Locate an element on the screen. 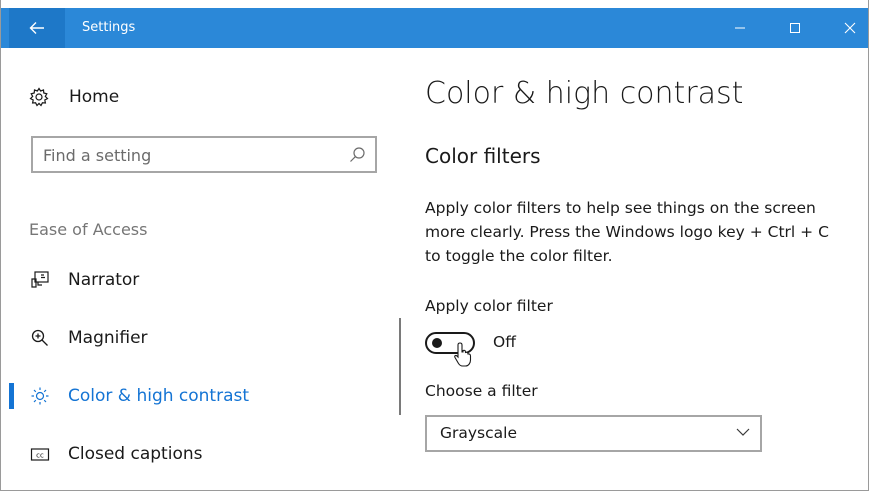 Image resolution: width=869 pixels, height=491 pixels. brightness-icon is located at coordinates (40, 396).